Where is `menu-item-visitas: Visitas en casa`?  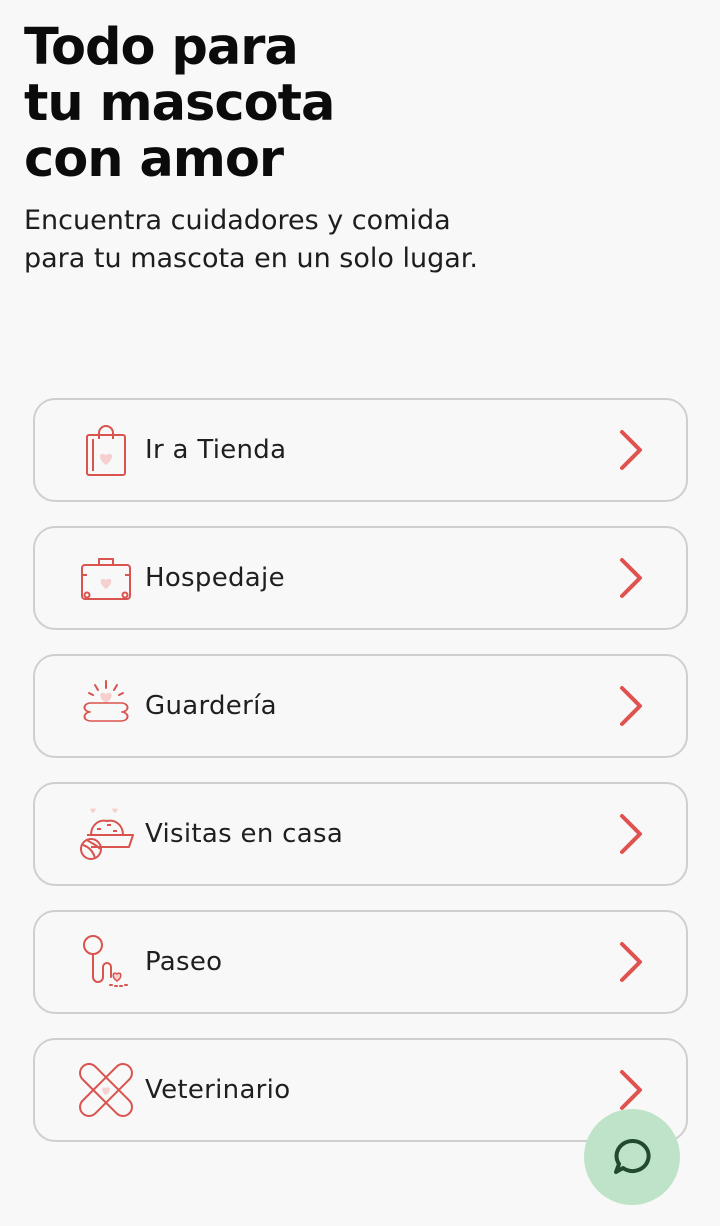
menu-item-visitas: Visitas en casa is located at coordinates (360, 834).